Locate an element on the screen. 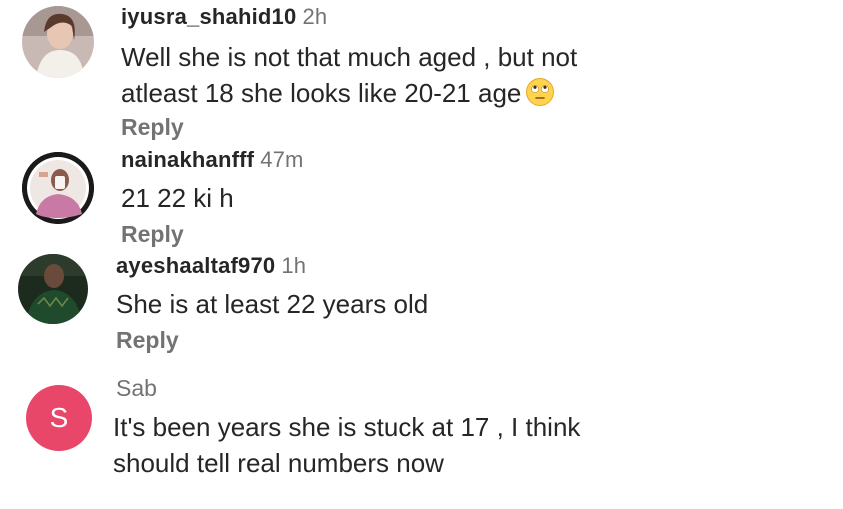 Image resolution: width=843 pixels, height=509 pixels. username: ayeshaaltaf970 1h is located at coordinates (211, 266).